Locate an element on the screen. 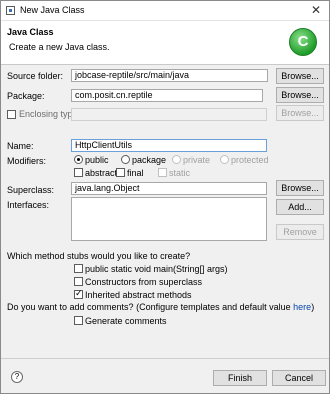 The height and width of the screenshot is (394, 330). class-name-input: HttpClientUtils is located at coordinates (169, 145).